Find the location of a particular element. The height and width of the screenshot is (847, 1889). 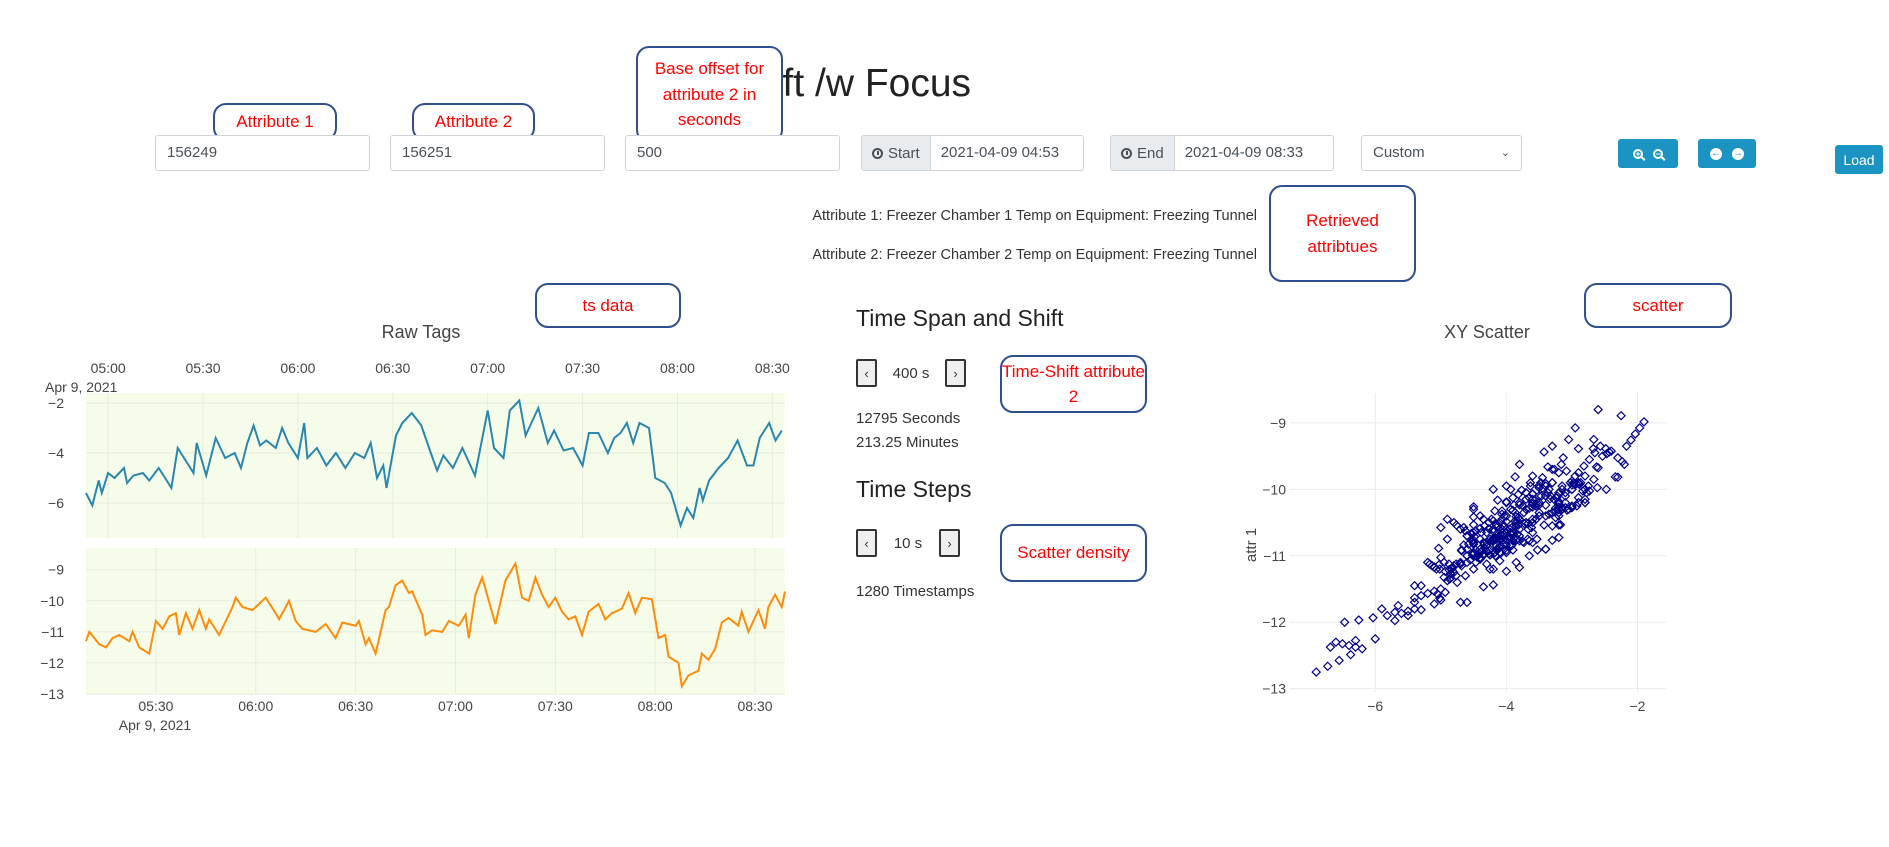

xy-scatter-chart: −6 −4 −2 −9 −10 −11 −12 −13 is located at coordinates (1464, 553).